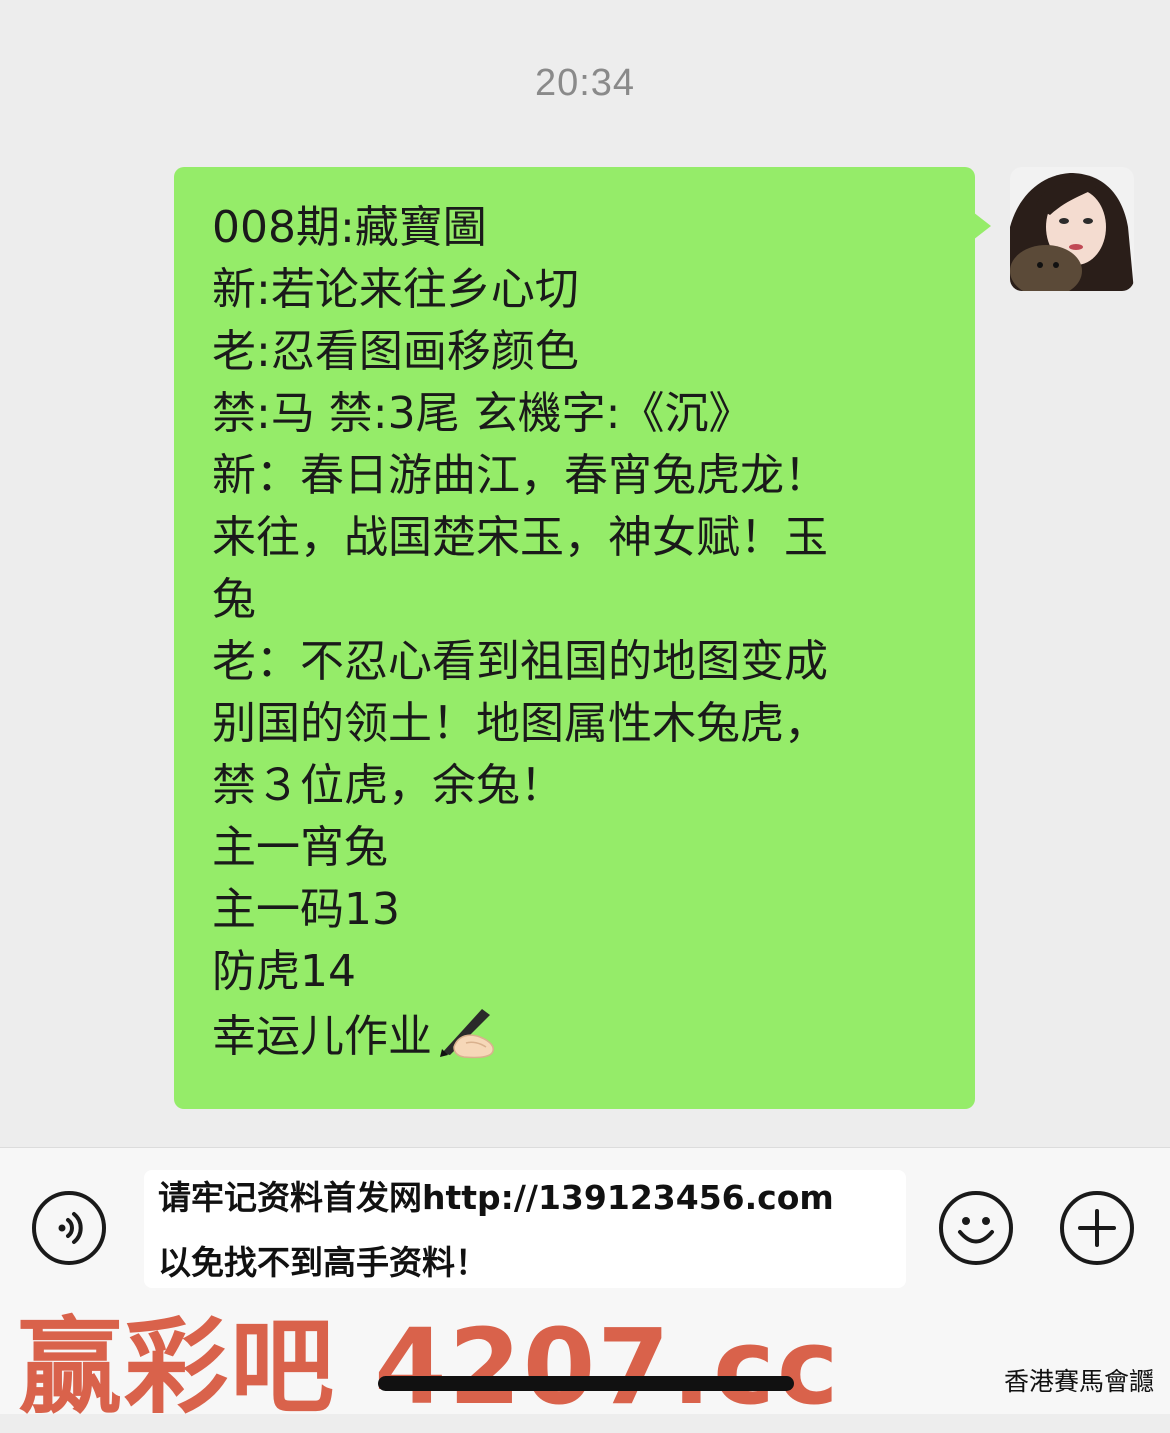 The width and height of the screenshot is (1170, 1433). What do you see at coordinates (578, 1039) in the screenshot?
I see `message-line-last: 幸运儿作业` at bounding box center [578, 1039].